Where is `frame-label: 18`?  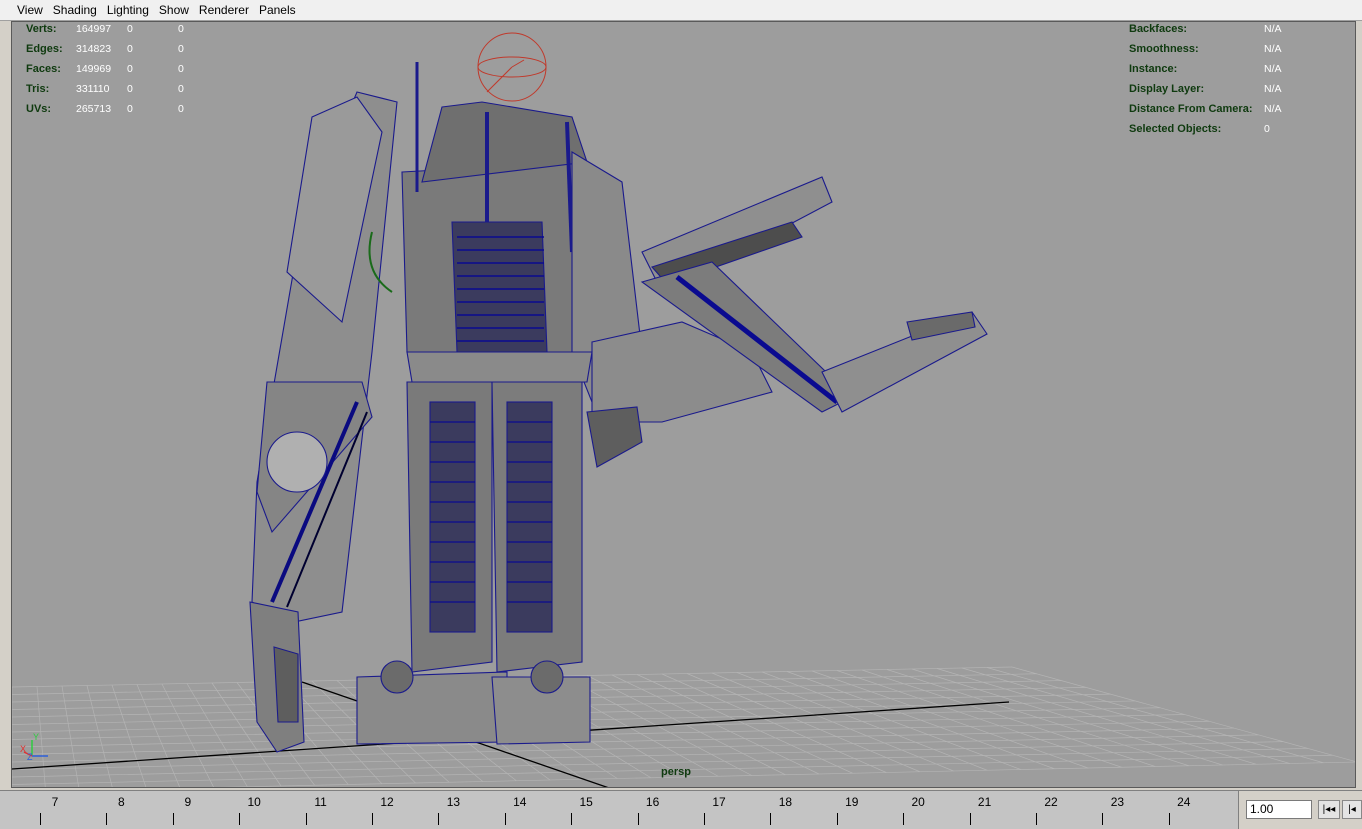 frame-label: 18 is located at coordinates (785, 802).